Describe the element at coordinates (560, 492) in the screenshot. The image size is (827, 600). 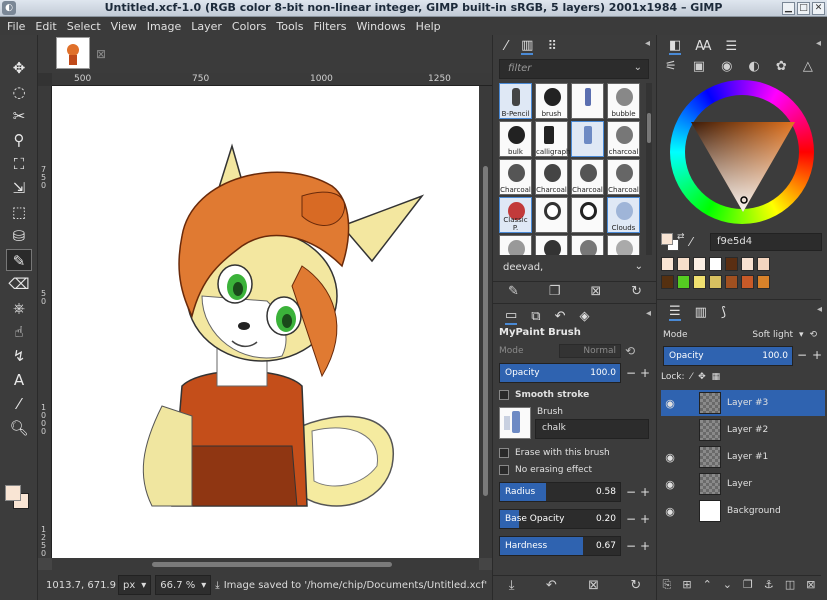
I see `radius-slider: Radius 0.58` at that location.